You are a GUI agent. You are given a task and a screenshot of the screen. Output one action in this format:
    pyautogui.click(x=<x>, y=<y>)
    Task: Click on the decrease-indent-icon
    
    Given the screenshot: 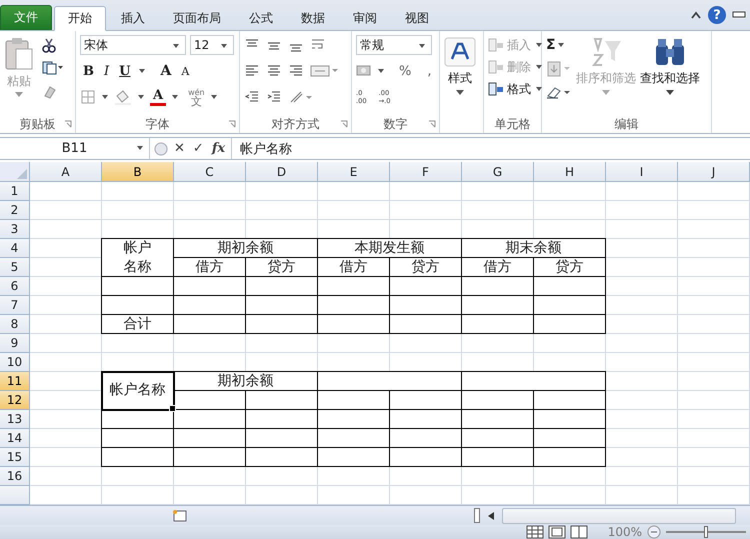 What is the action you would take?
    pyautogui.click(x=252, y=97)
    